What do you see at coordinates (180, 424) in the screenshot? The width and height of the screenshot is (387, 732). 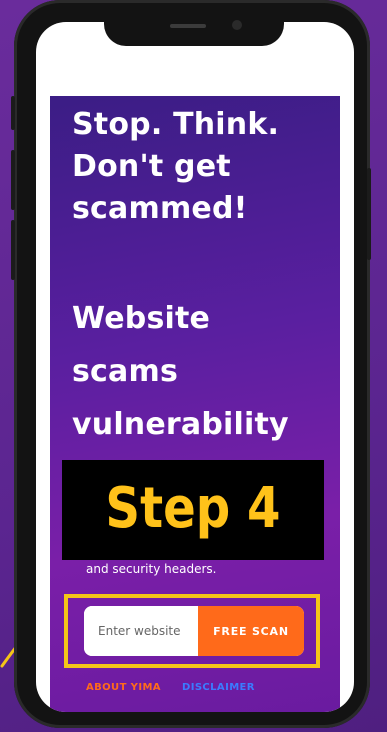 I see `subheadline-line: vulnerability` at bounding box center [180, 424].